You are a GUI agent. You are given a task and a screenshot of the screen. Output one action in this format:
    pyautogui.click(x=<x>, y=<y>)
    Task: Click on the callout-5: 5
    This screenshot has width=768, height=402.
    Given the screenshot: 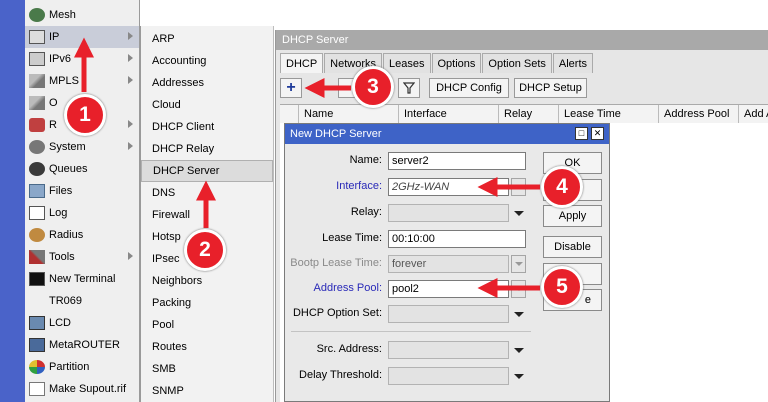 What is the action you would take?
    pyautogui.click(x=562, y=287)
    